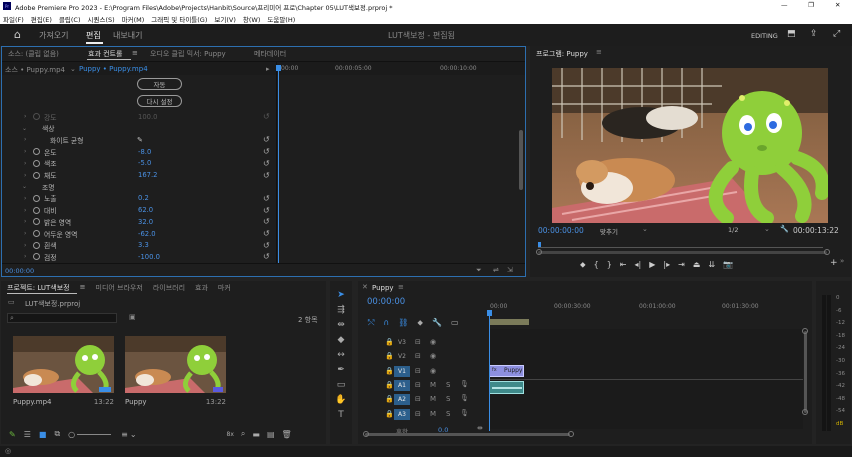 This screenshot has height=457, width=852. What do you see at coordinates (63, 373) in the screenshot?
I see `project-item: Puppy.mp4 13:22` at bounding box center [63, 373].